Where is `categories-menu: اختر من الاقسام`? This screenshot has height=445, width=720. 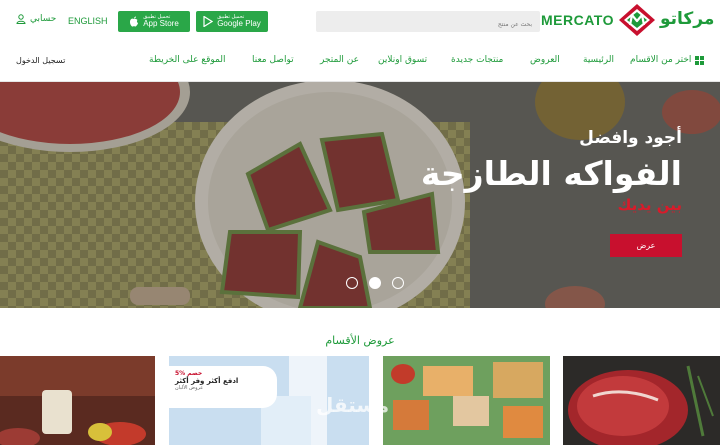
categories-menu: اختر من الاقسام is located at coordinates (667, 60).